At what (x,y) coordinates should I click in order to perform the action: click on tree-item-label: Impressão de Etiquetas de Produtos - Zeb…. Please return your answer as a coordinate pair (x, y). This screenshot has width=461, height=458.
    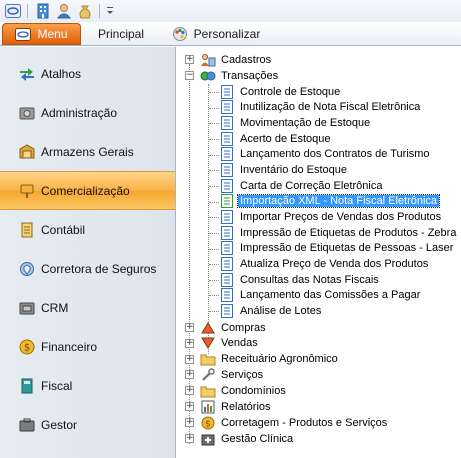
    Looking at the image, I should click on (348, 232).